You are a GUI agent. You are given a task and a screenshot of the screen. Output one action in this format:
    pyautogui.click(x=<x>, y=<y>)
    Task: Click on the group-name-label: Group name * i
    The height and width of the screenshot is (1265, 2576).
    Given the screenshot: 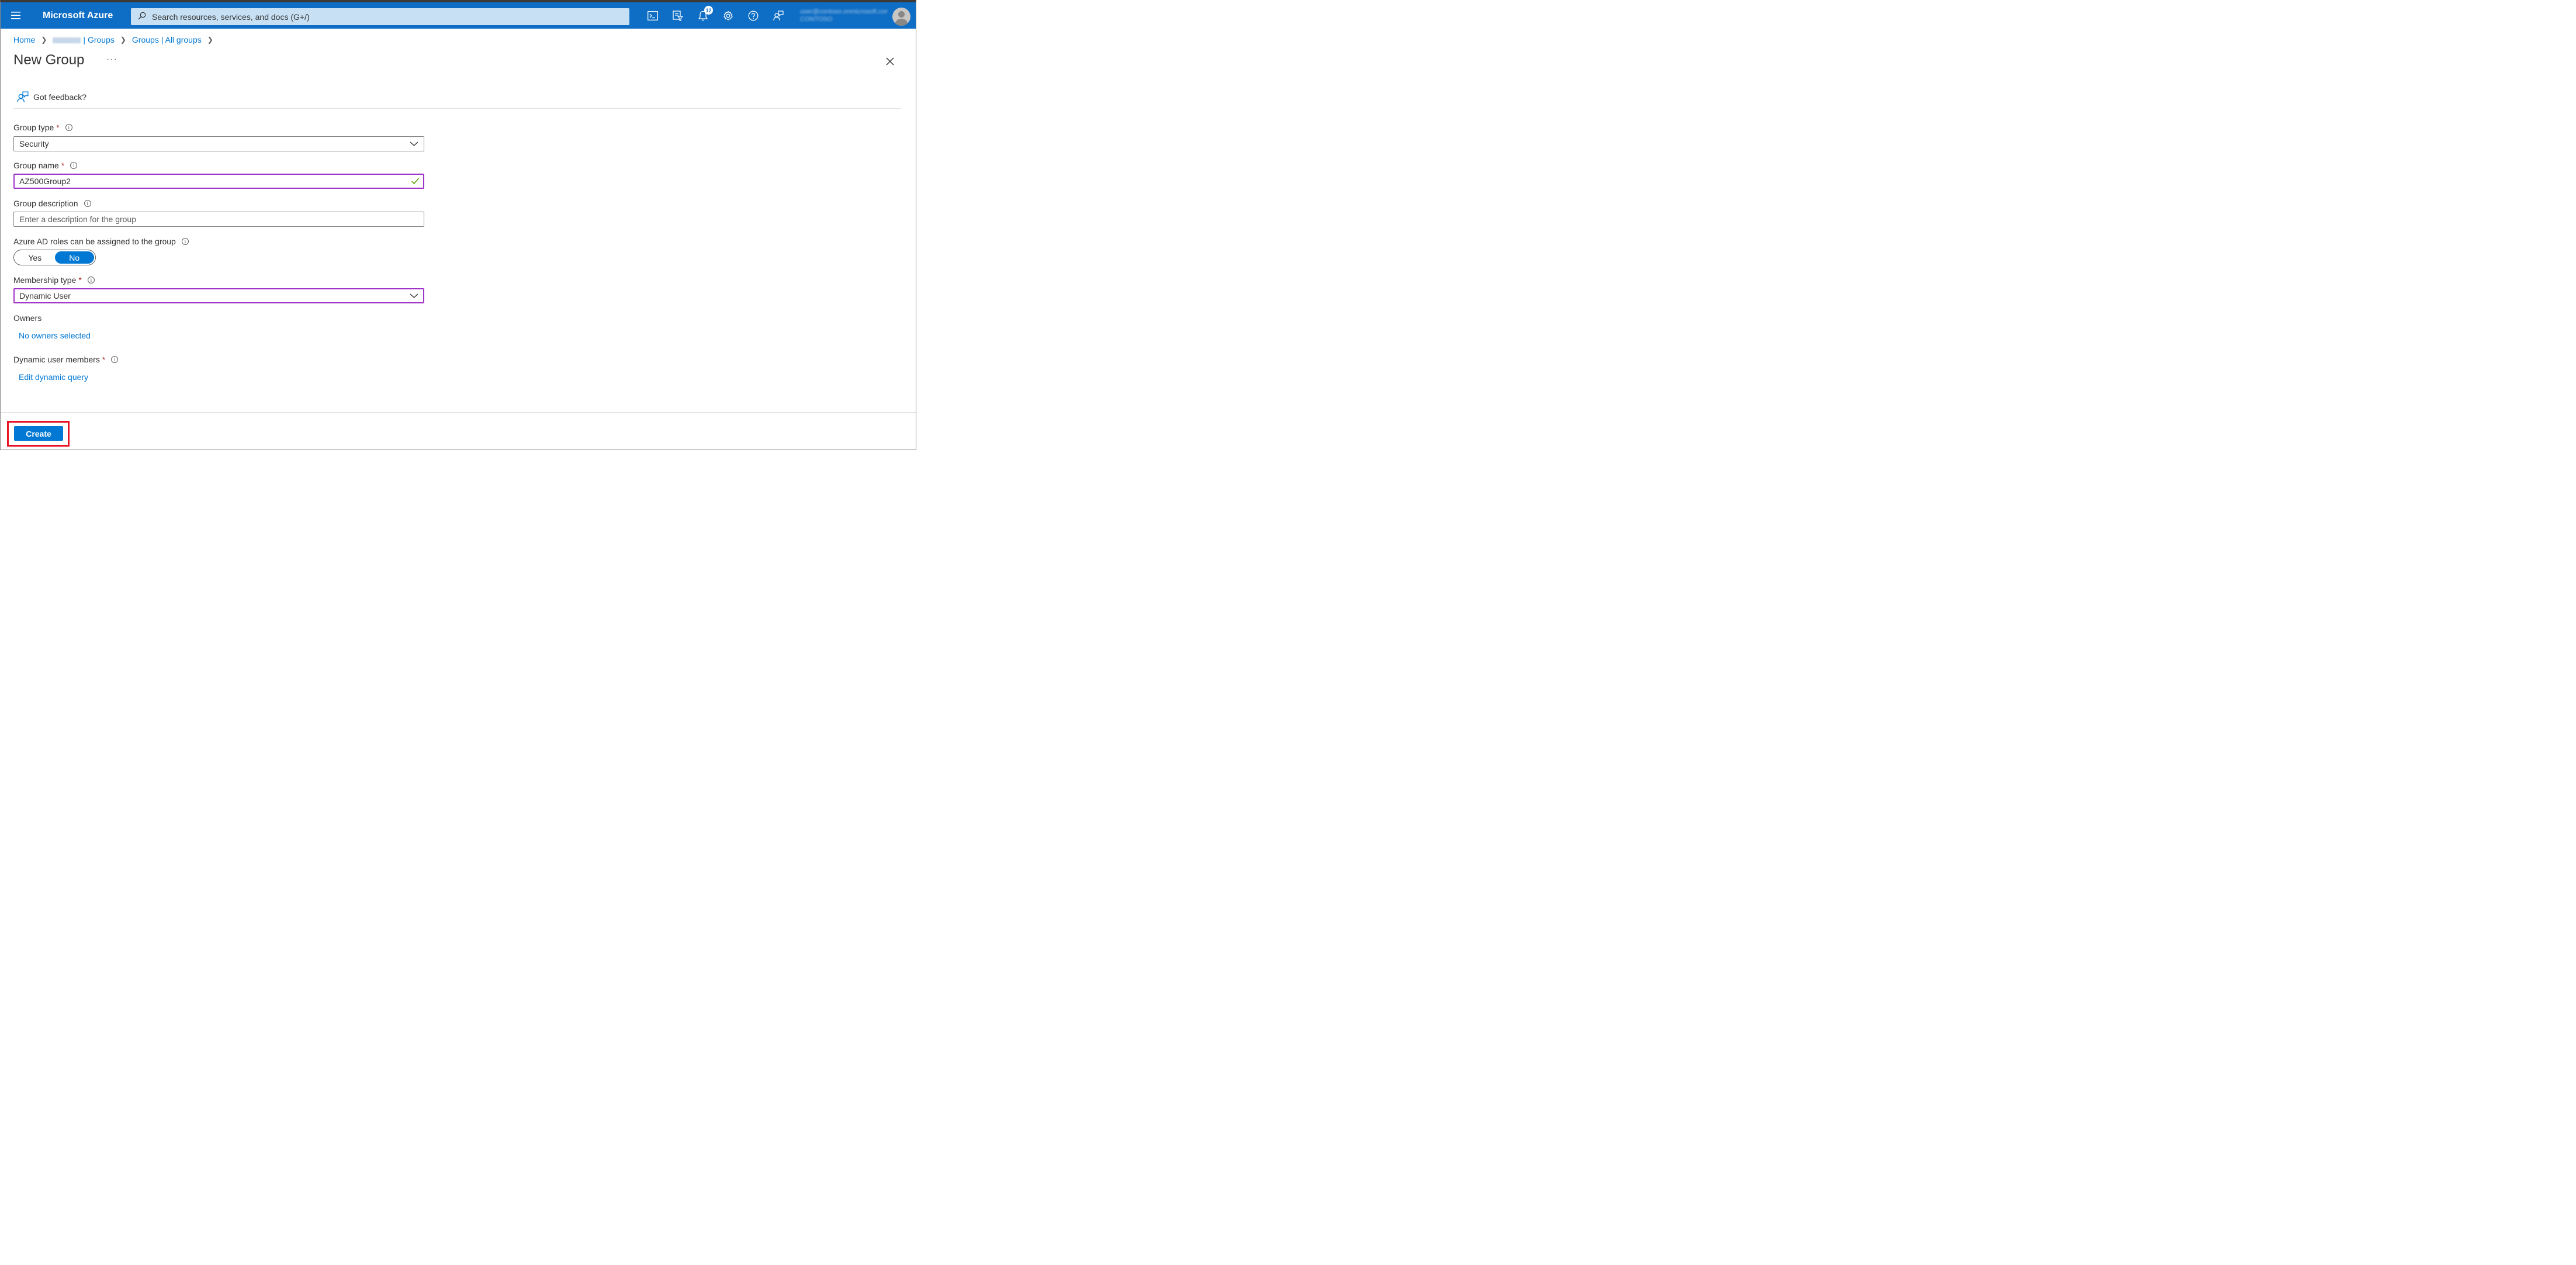 What is the action you would take?
    pyautogui.click(x=45, y=165)
    